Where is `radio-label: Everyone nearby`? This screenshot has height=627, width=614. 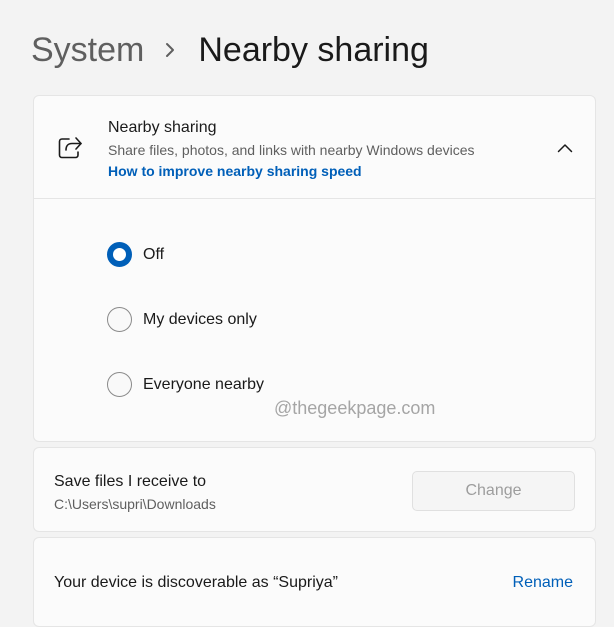 radio-label: Everyone nearby is located at coordinates (203, 384).